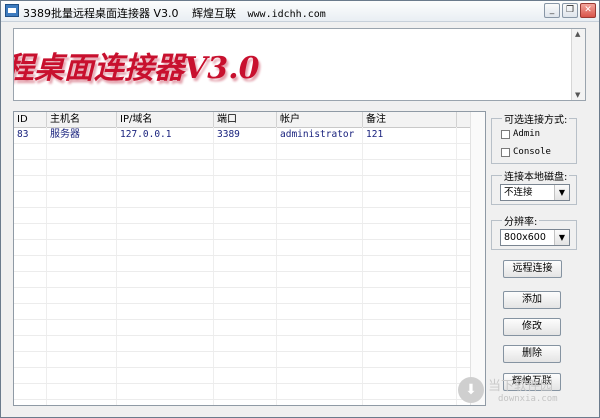 Image resolution: width=600 pixels, height=418 pixels. I want to click on edit-button: 修改, so click(532, 327).